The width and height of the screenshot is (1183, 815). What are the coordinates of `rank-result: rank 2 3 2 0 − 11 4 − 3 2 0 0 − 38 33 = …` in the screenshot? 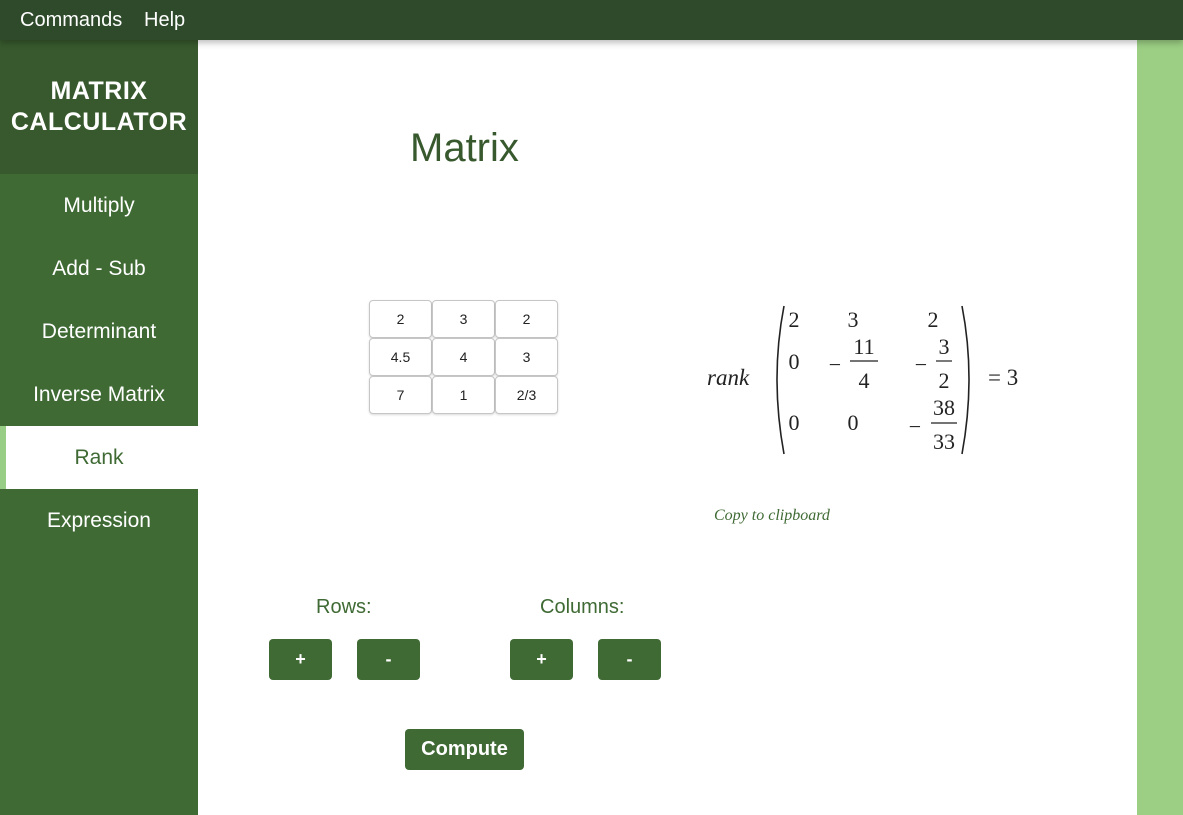 It's located at (870, 380).